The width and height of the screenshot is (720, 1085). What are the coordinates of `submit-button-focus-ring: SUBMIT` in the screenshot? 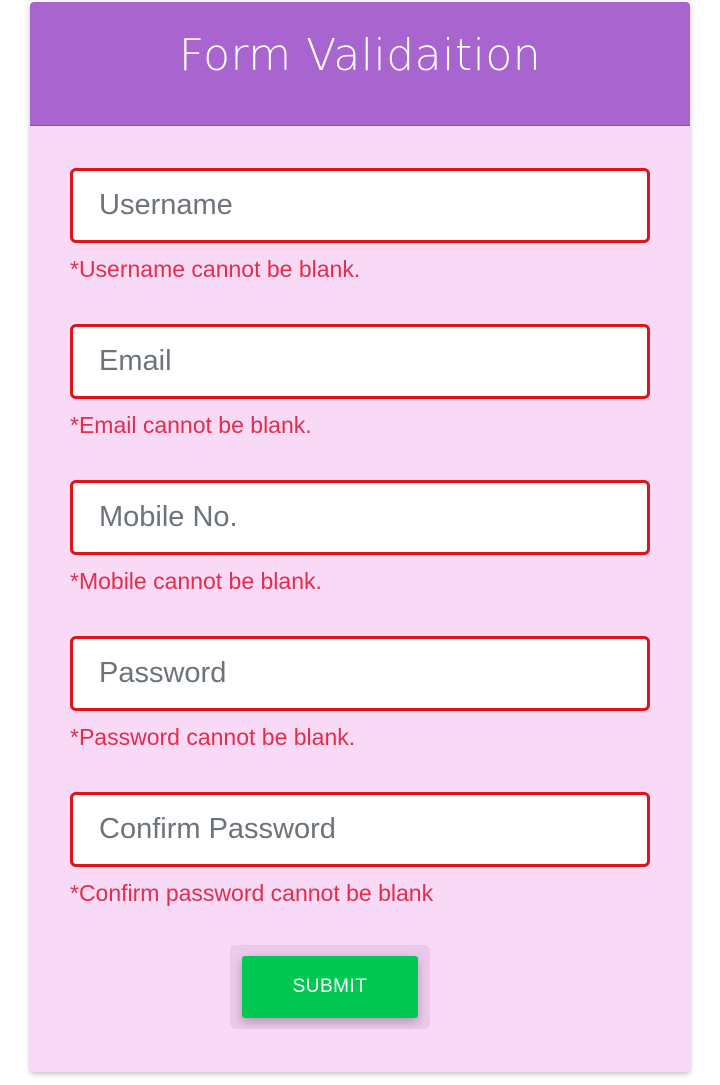 It's located at (330, 987).